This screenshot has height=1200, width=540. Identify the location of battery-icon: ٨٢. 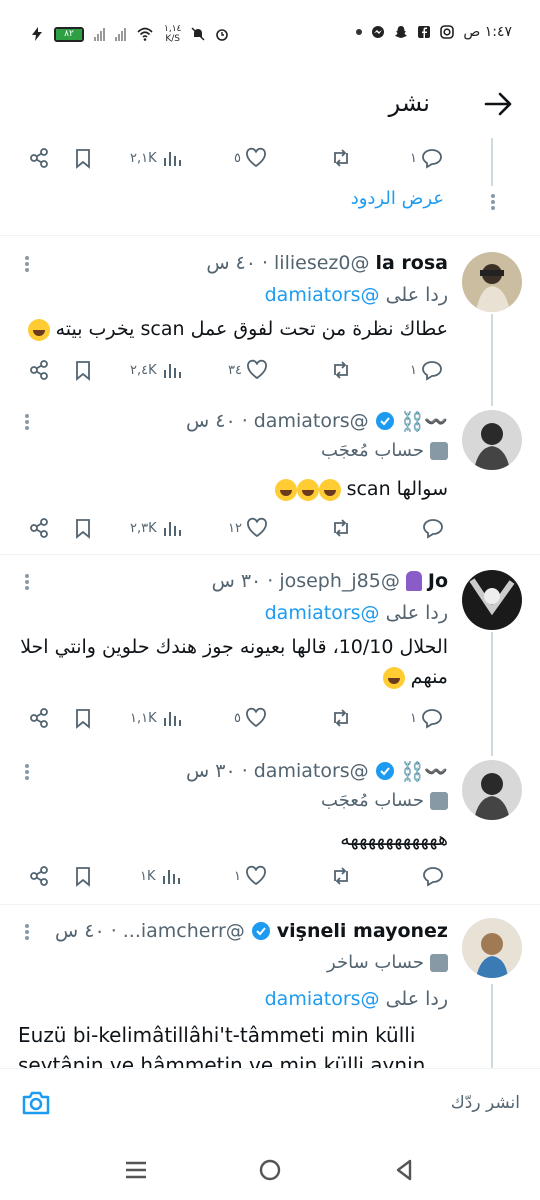
(69, 34).